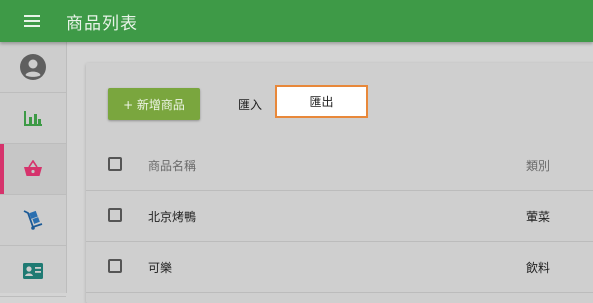 The width and height of the screenshot is (593, 303). What do you see at coordinates (102, 24) in the screenshot?
I see `page-title: 商品列表` at bounding box center [102, 24].